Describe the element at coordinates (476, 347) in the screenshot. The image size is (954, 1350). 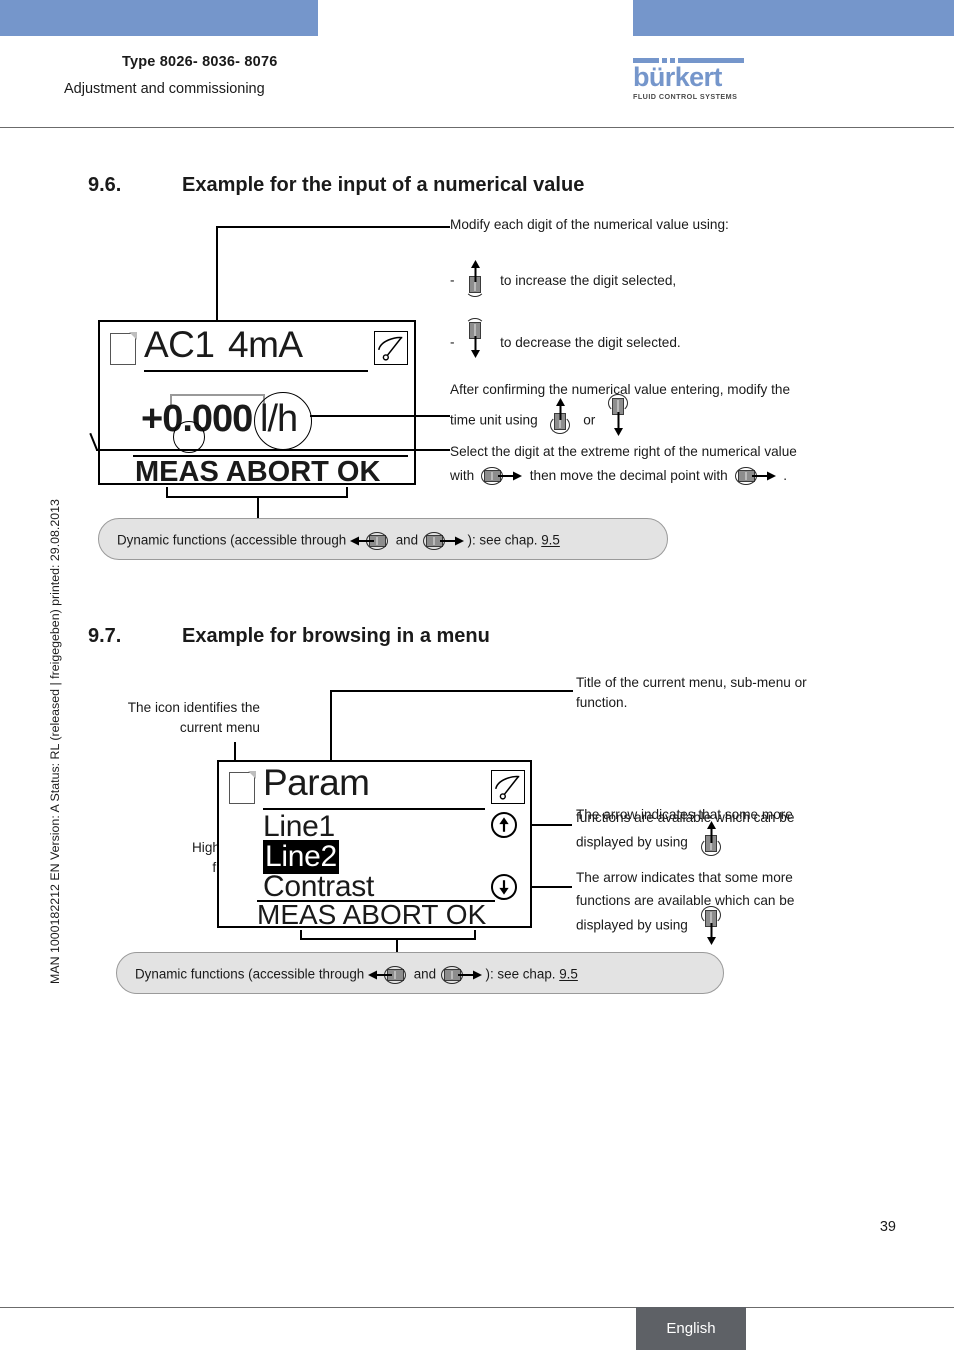
I see `arrow-down-icon` at that location.